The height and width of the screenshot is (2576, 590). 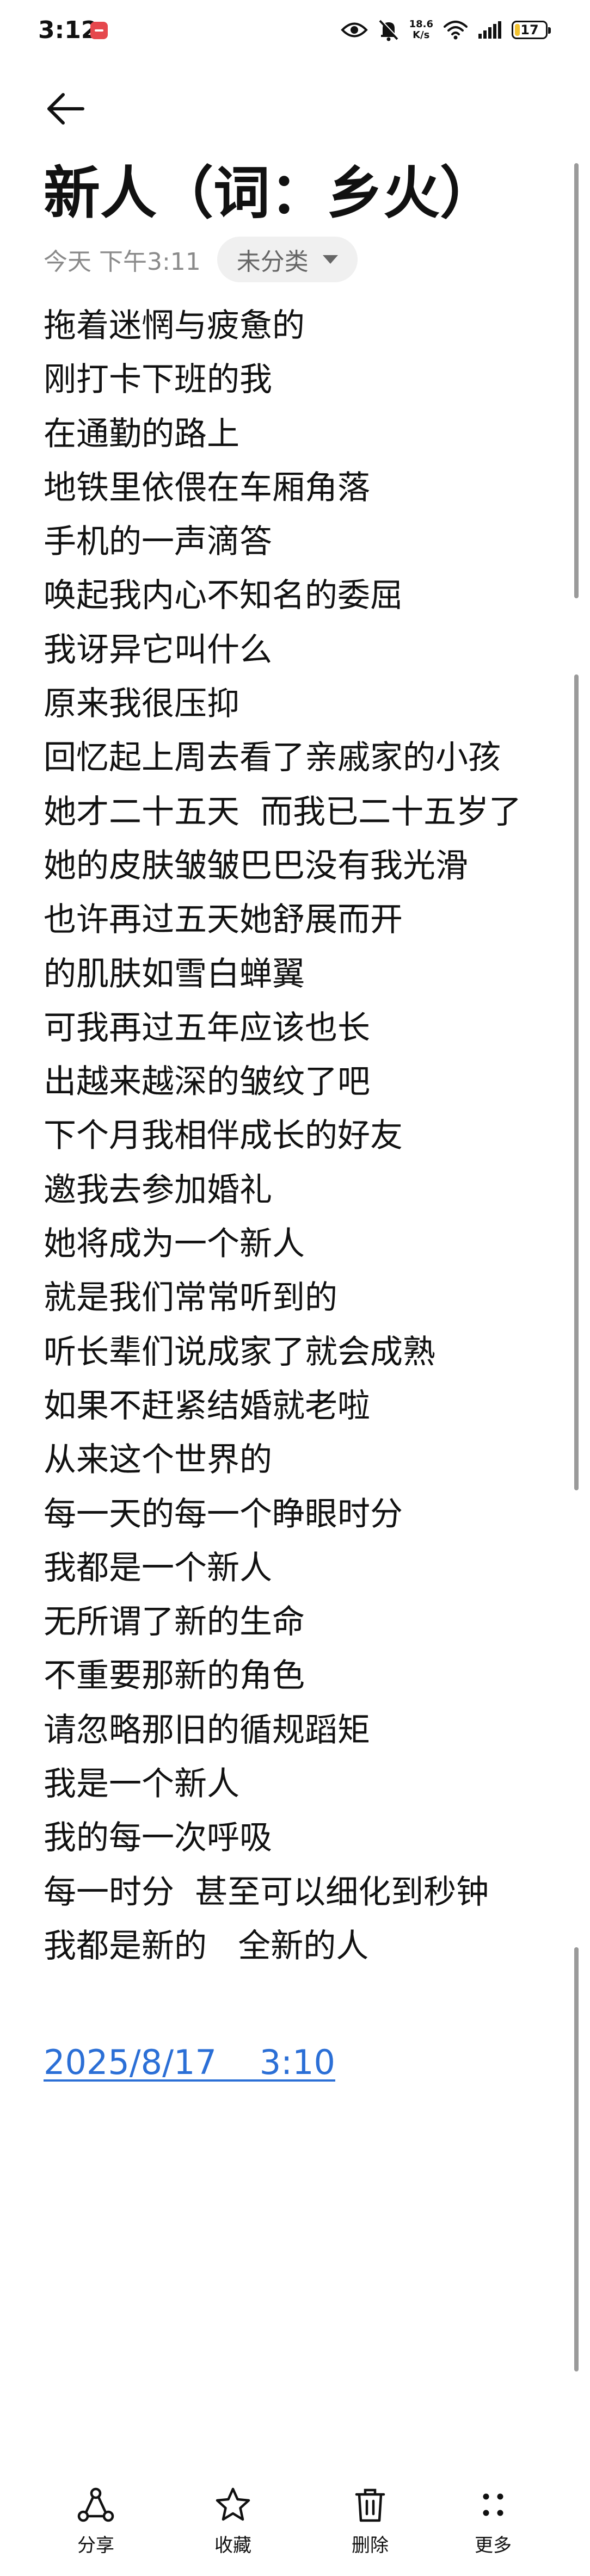 What do you see at coordinates (330, 259) in the screenshot?
I see `caret-down-icon` at bounding box center [330, 259].